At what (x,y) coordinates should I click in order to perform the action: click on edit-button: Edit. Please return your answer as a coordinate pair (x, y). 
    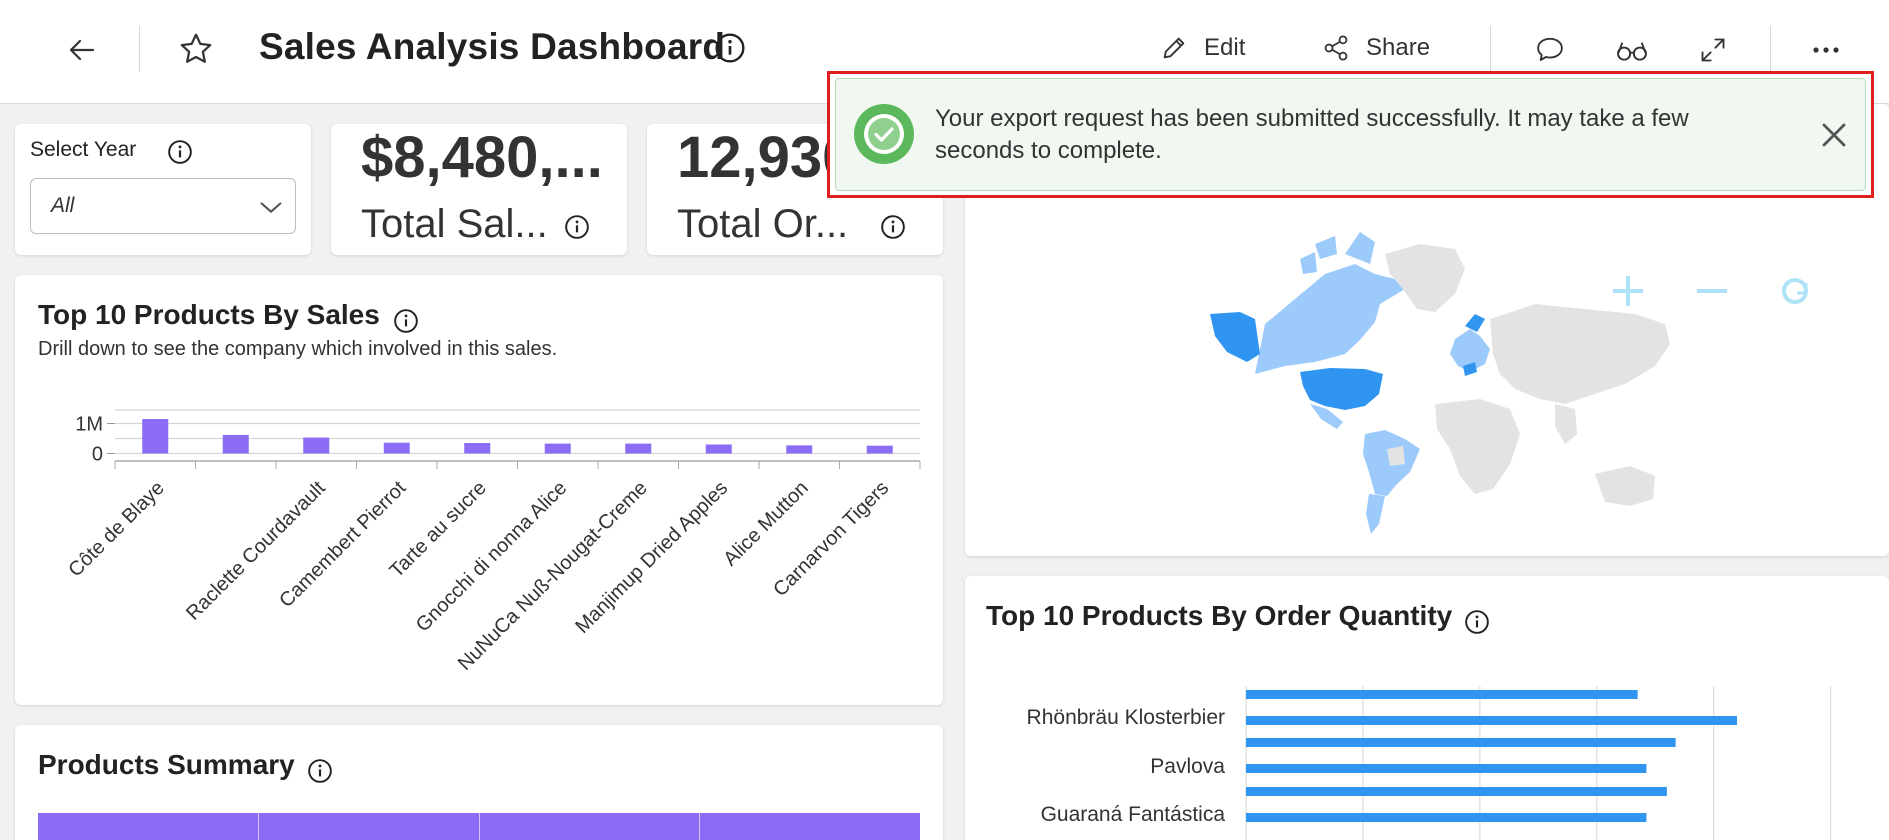
    Looking at the image, I should click on (1202, 48).